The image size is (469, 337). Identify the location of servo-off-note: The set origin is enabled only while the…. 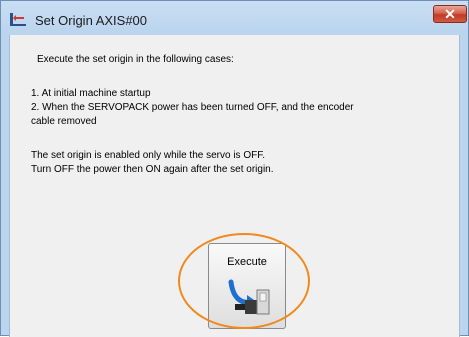
(148, 155).